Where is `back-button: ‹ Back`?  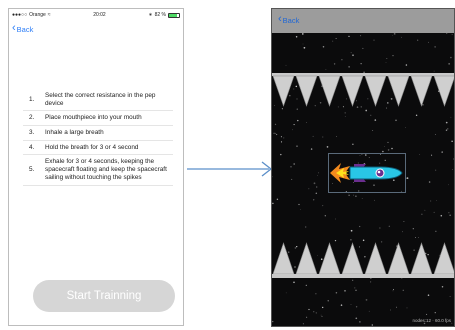 back-button: ‹ Back is located at coordinates (23, 28).